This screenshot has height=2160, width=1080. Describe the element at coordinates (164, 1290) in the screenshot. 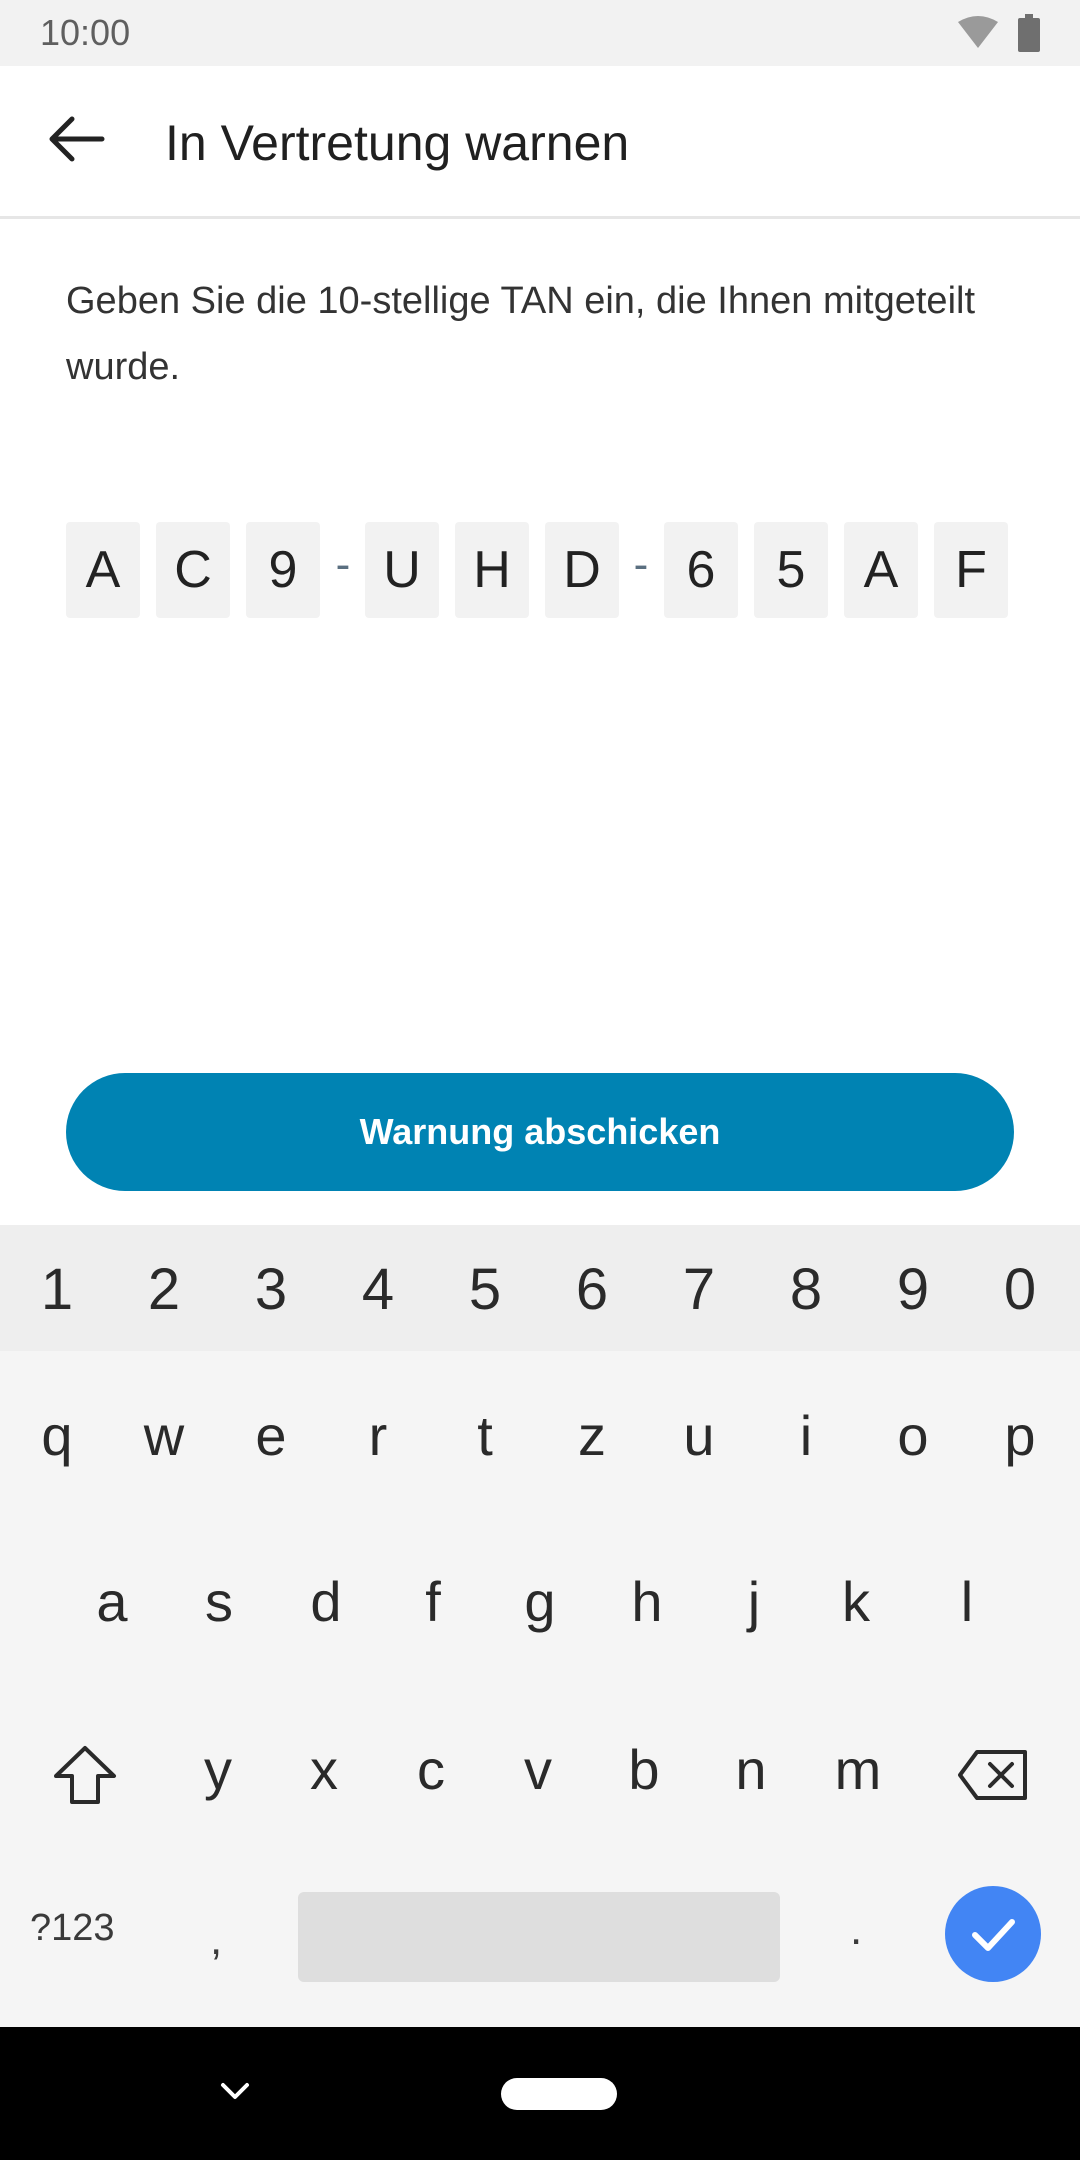

I see `keyboard-key: 2` at that location.